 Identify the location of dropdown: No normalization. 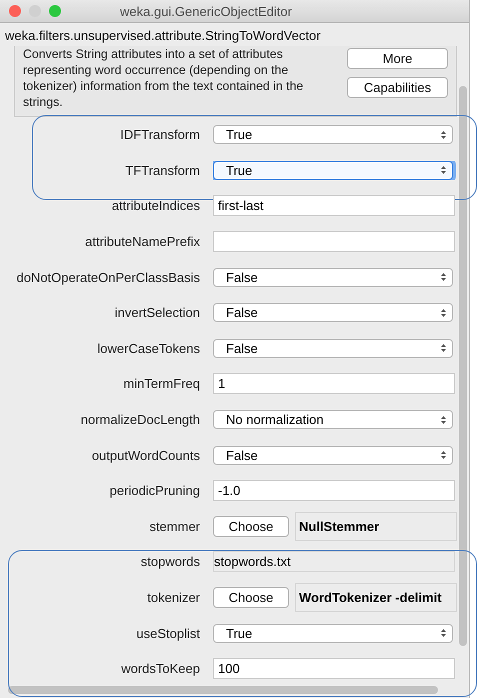
(333, 420).